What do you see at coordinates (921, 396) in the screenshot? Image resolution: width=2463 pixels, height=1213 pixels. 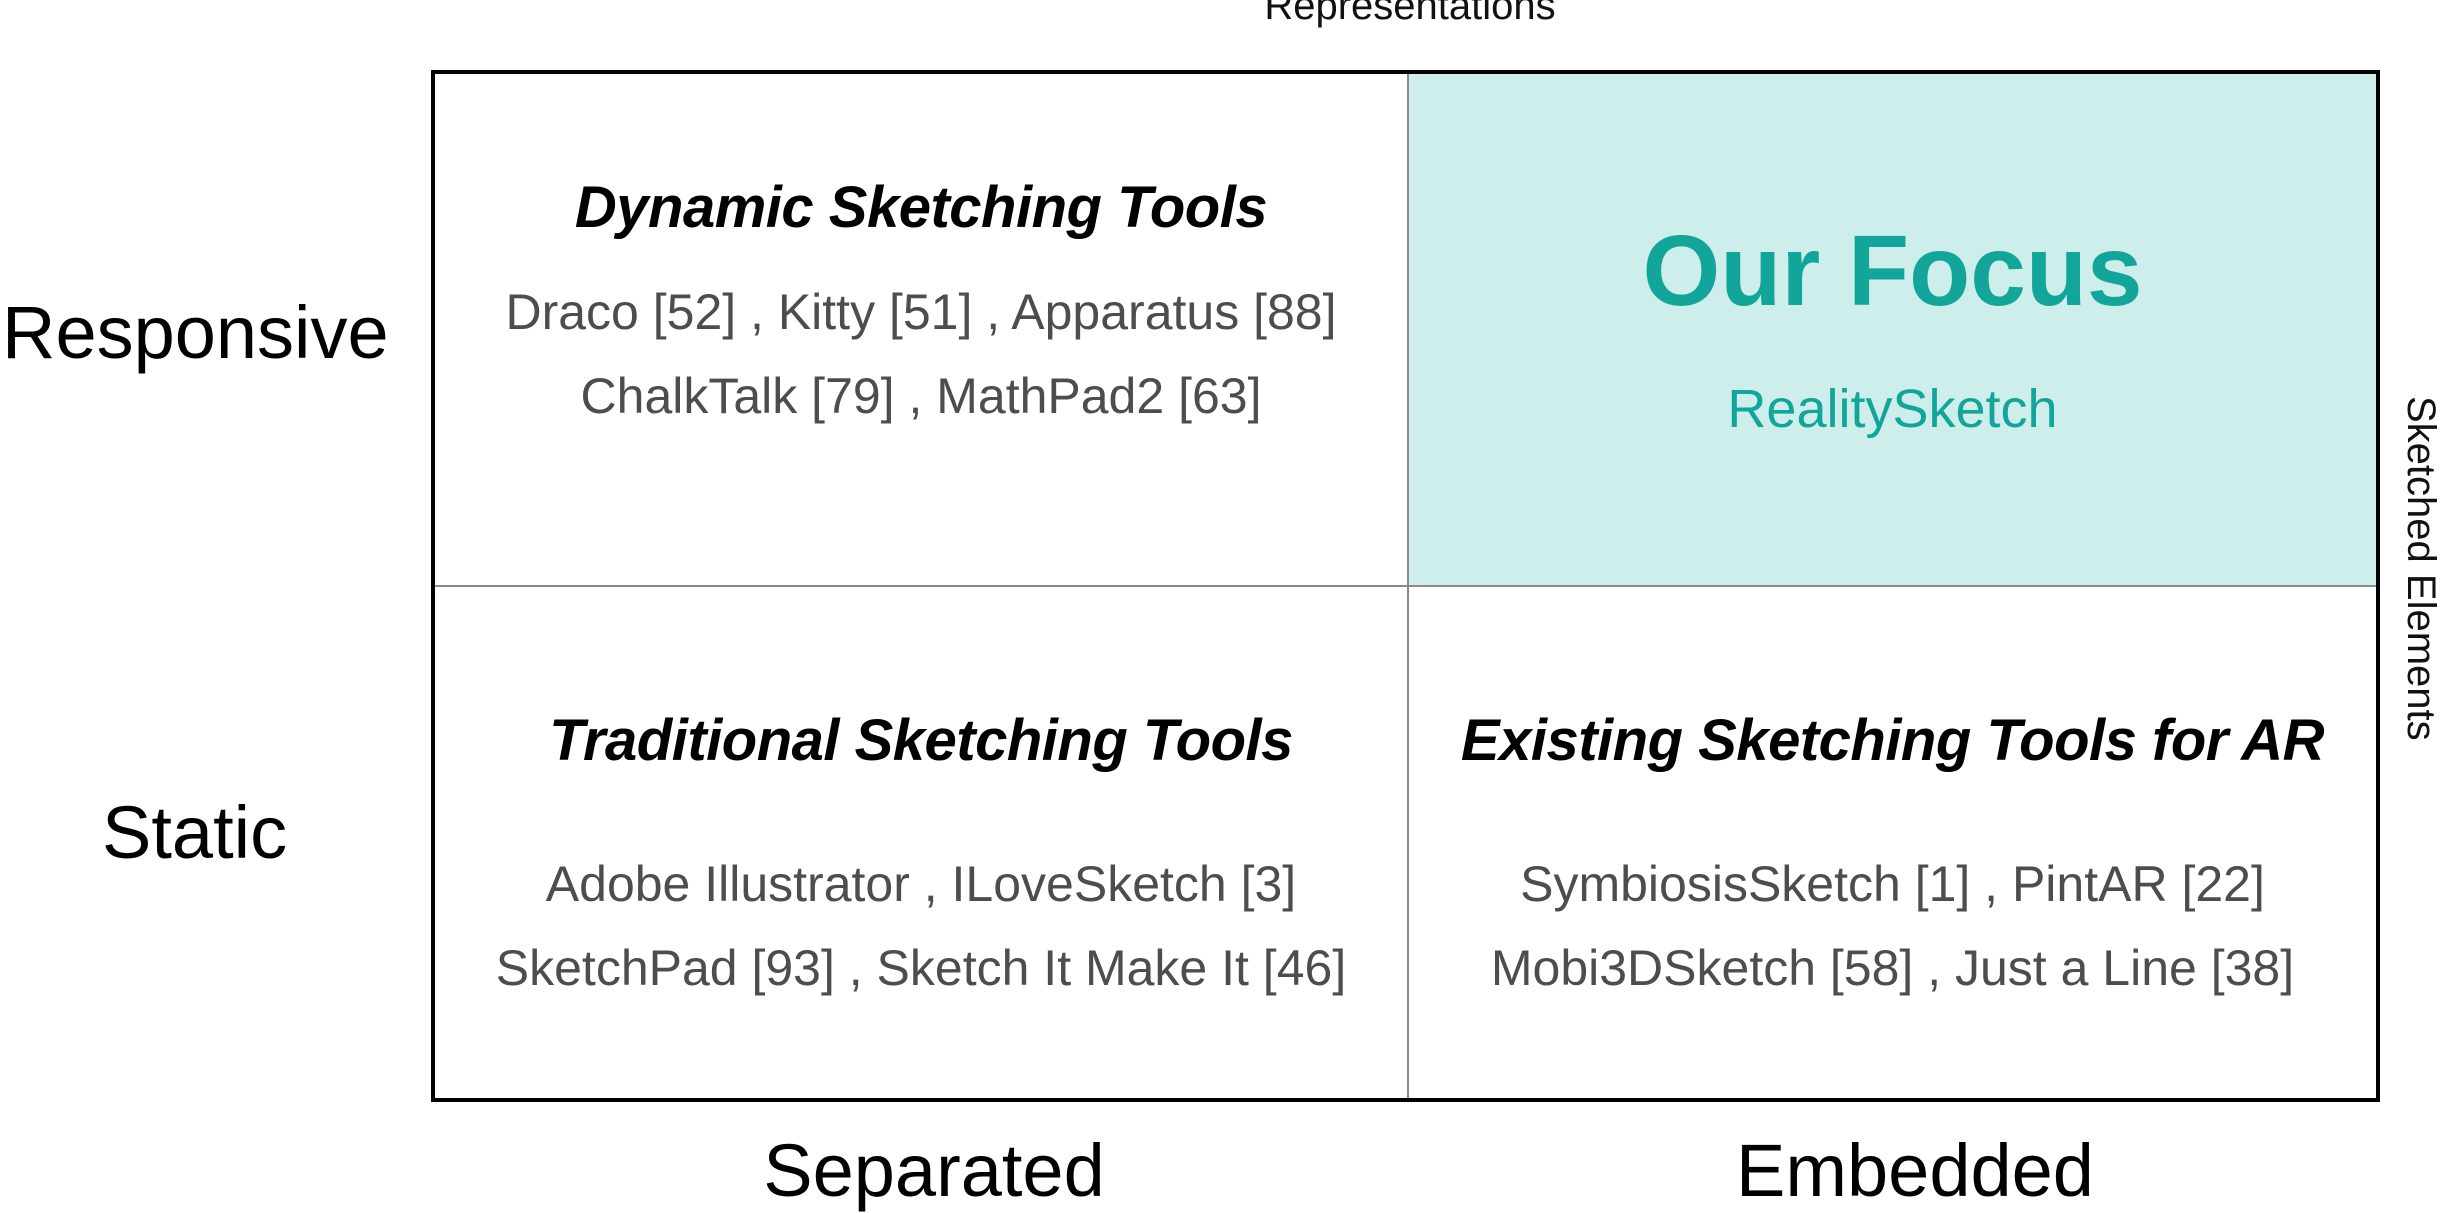 I see `reference-line: ChalkTalk [79] , MathPad2 [63]` at bounding box center [921, 396].